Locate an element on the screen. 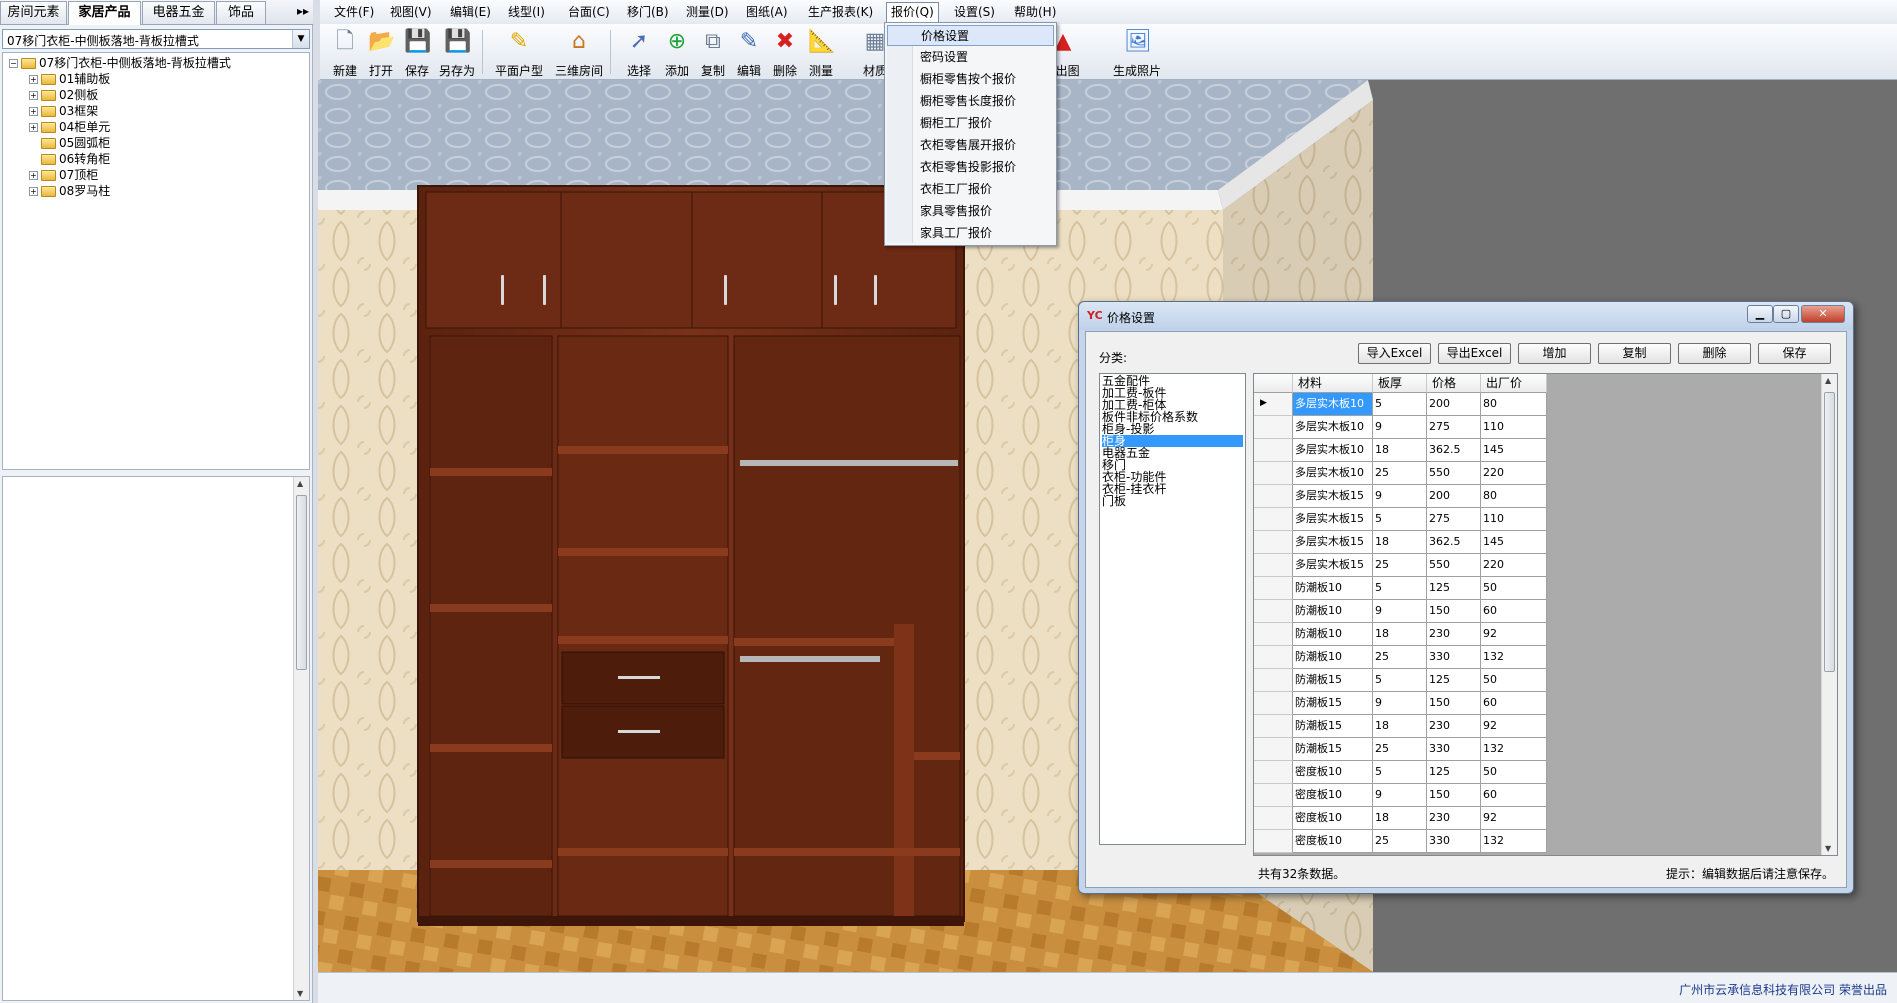  column-header-price: 价格 is located at coordinates (1454, 383).